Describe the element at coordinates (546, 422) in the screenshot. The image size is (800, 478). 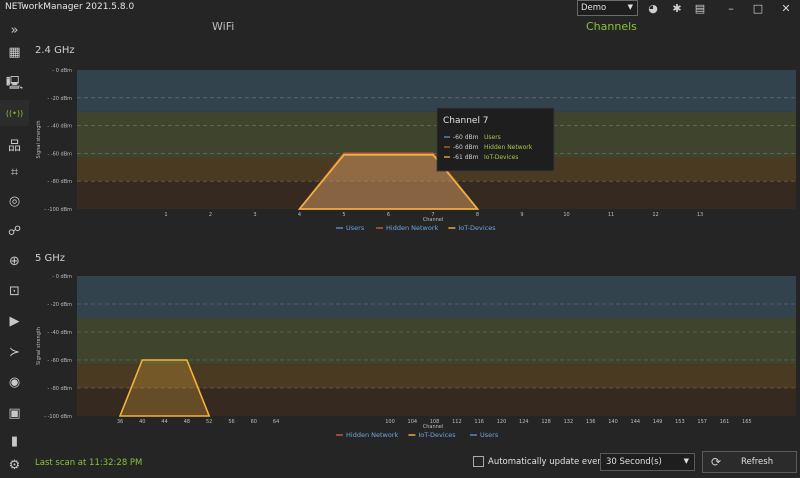
I see `x-tick-label: 128` at that location.